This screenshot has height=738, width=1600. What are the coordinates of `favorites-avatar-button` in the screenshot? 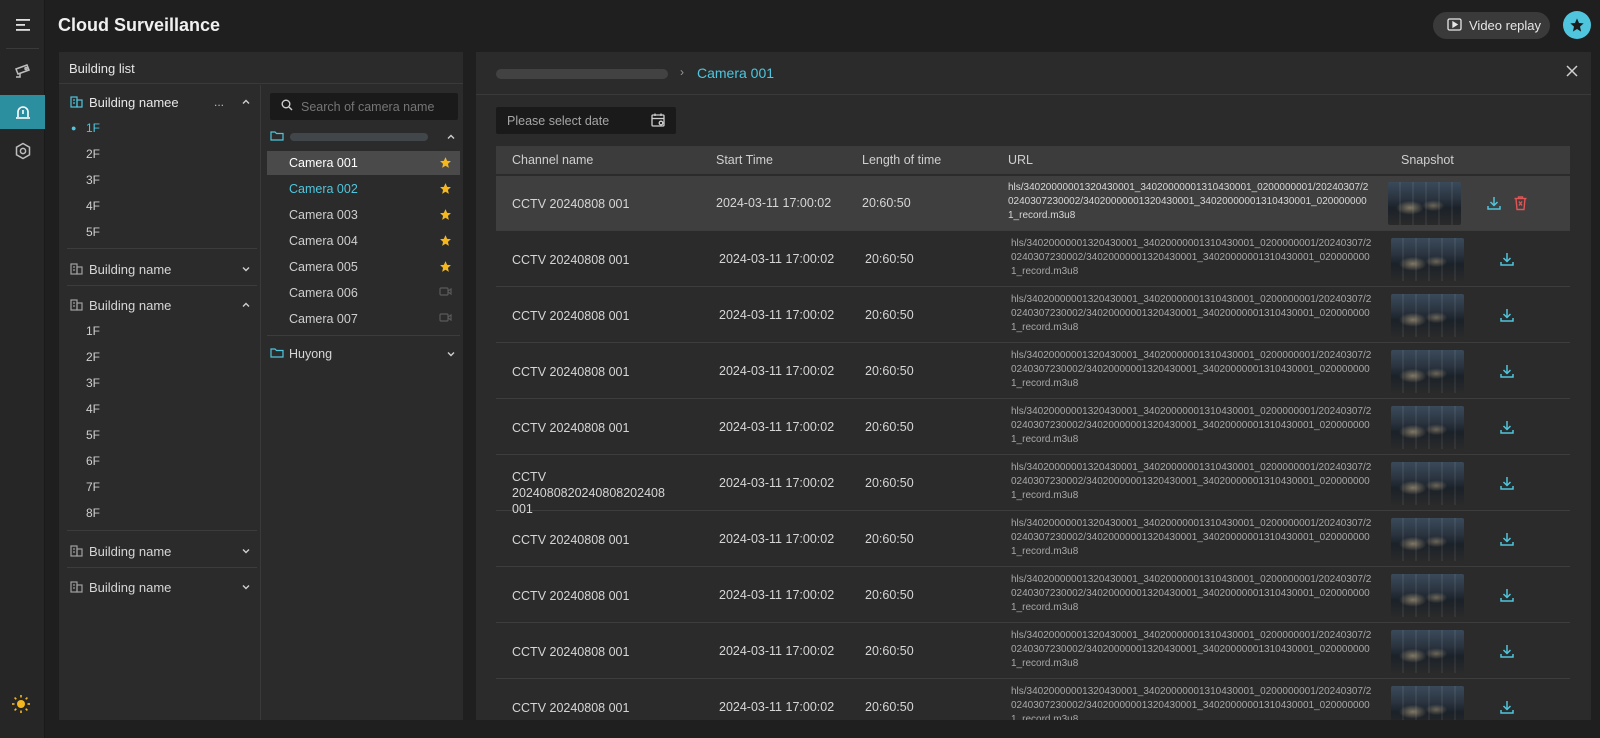 It's located at (1577, 25).